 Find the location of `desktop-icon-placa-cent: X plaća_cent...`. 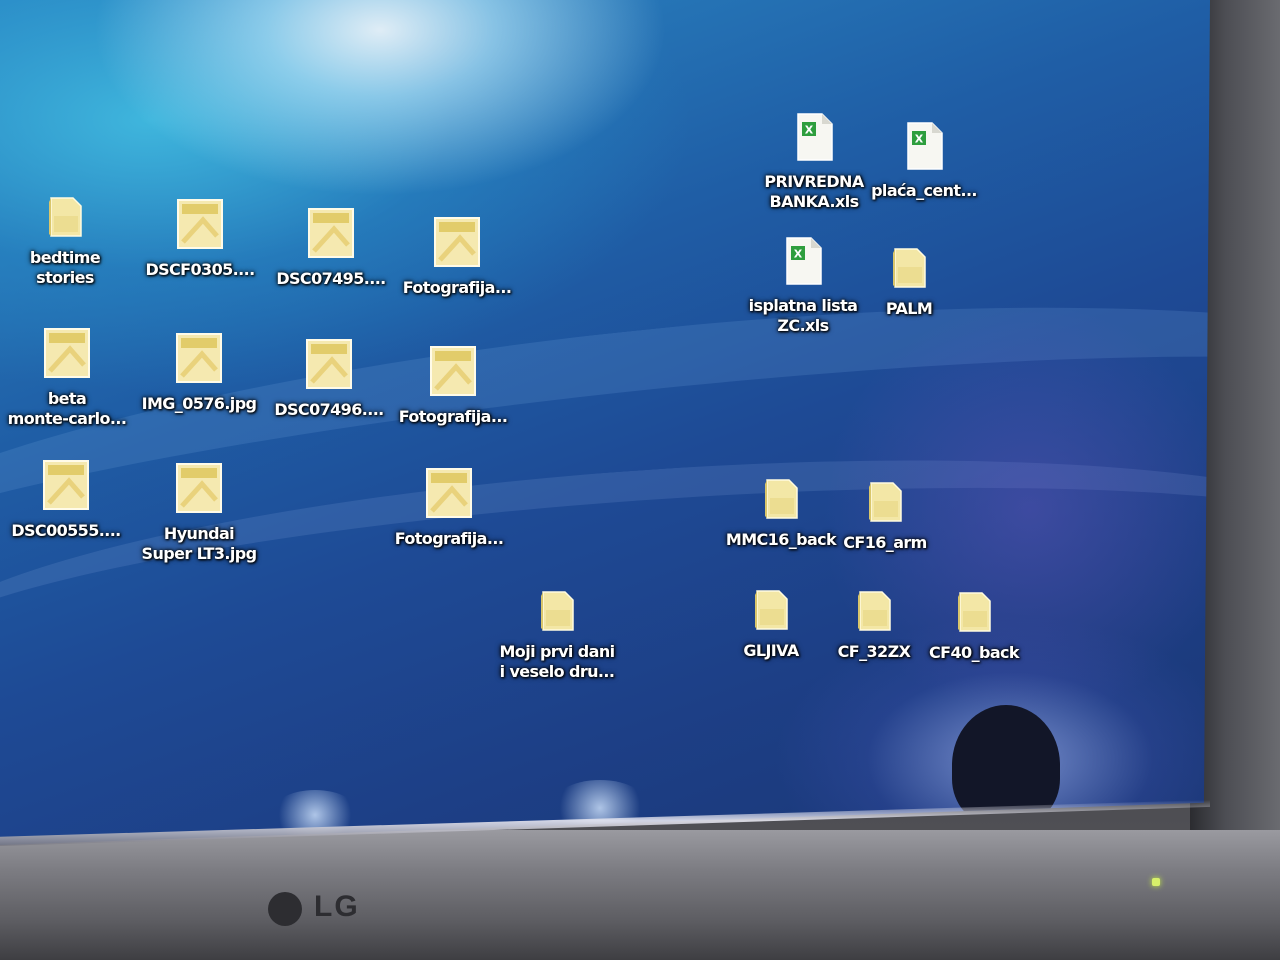

desktop-icon-placa-cent: X plaća_cent... is located at coordinates (924, 160).